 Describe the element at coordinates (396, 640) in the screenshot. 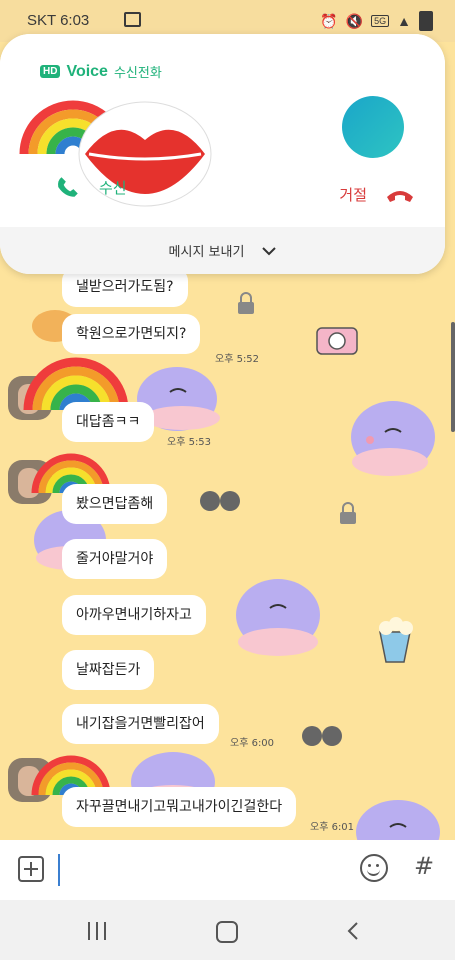

I see `popcorn-sticker` at that location.